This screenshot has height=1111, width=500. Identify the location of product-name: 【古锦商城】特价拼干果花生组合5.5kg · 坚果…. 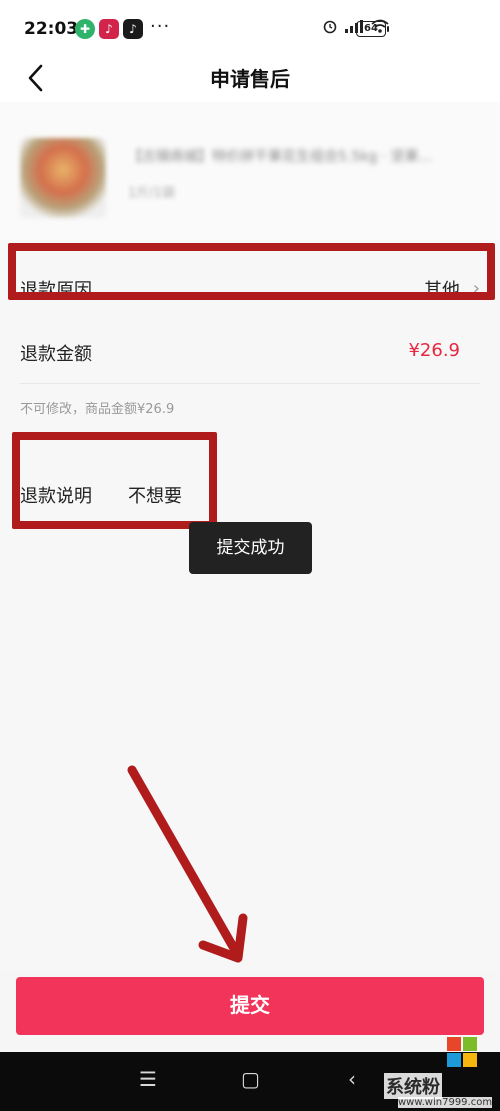
(280, 157).